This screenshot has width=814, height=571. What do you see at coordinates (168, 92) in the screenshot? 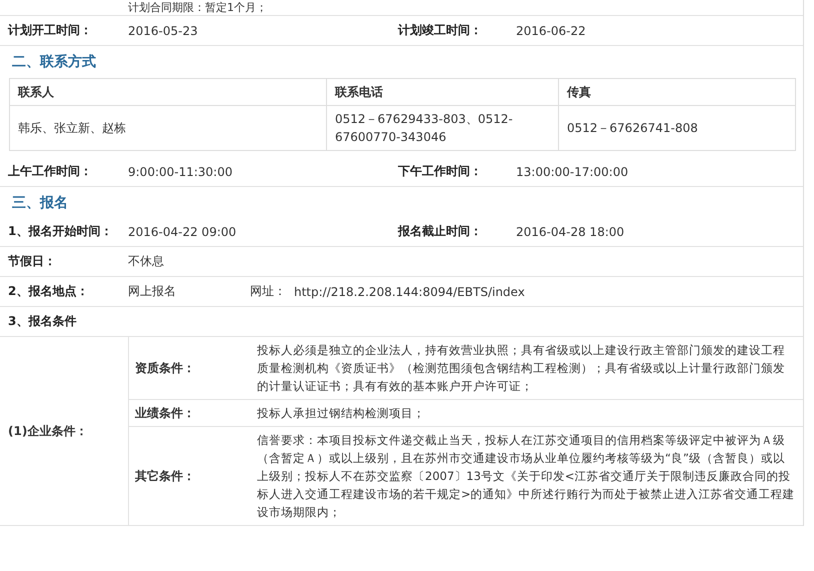
I see `column-header: 联系人` at bounding box center [168, 92].